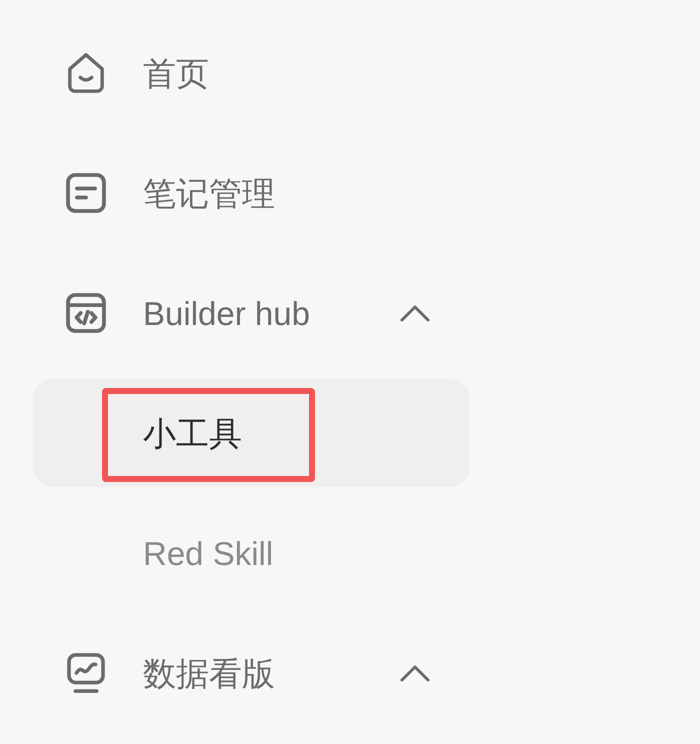  I want to click on menu-item: 数据看版, so click(251, 673).